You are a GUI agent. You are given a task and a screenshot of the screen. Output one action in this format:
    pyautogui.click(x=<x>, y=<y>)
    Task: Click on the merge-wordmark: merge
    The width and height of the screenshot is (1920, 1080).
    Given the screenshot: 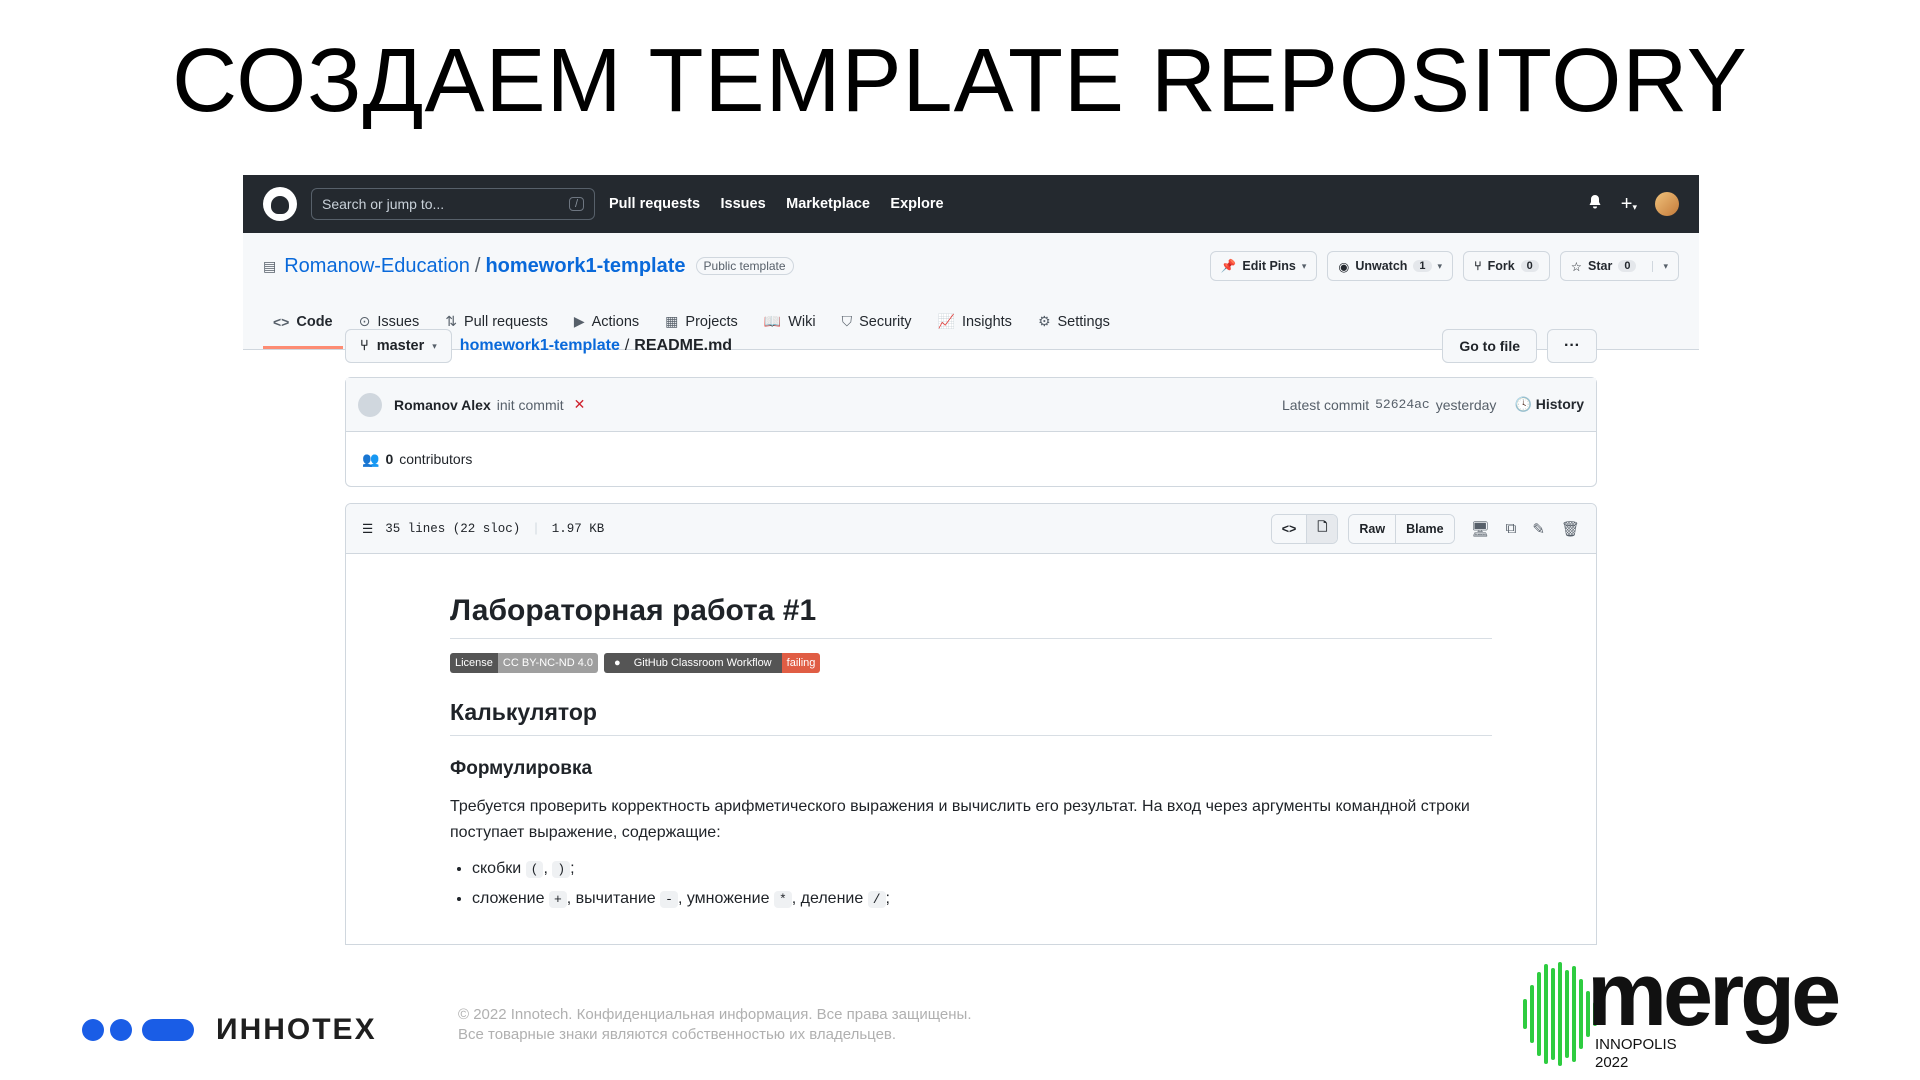 What is the action you would take?
    pyautogui.click(x=1714, y=995)
    